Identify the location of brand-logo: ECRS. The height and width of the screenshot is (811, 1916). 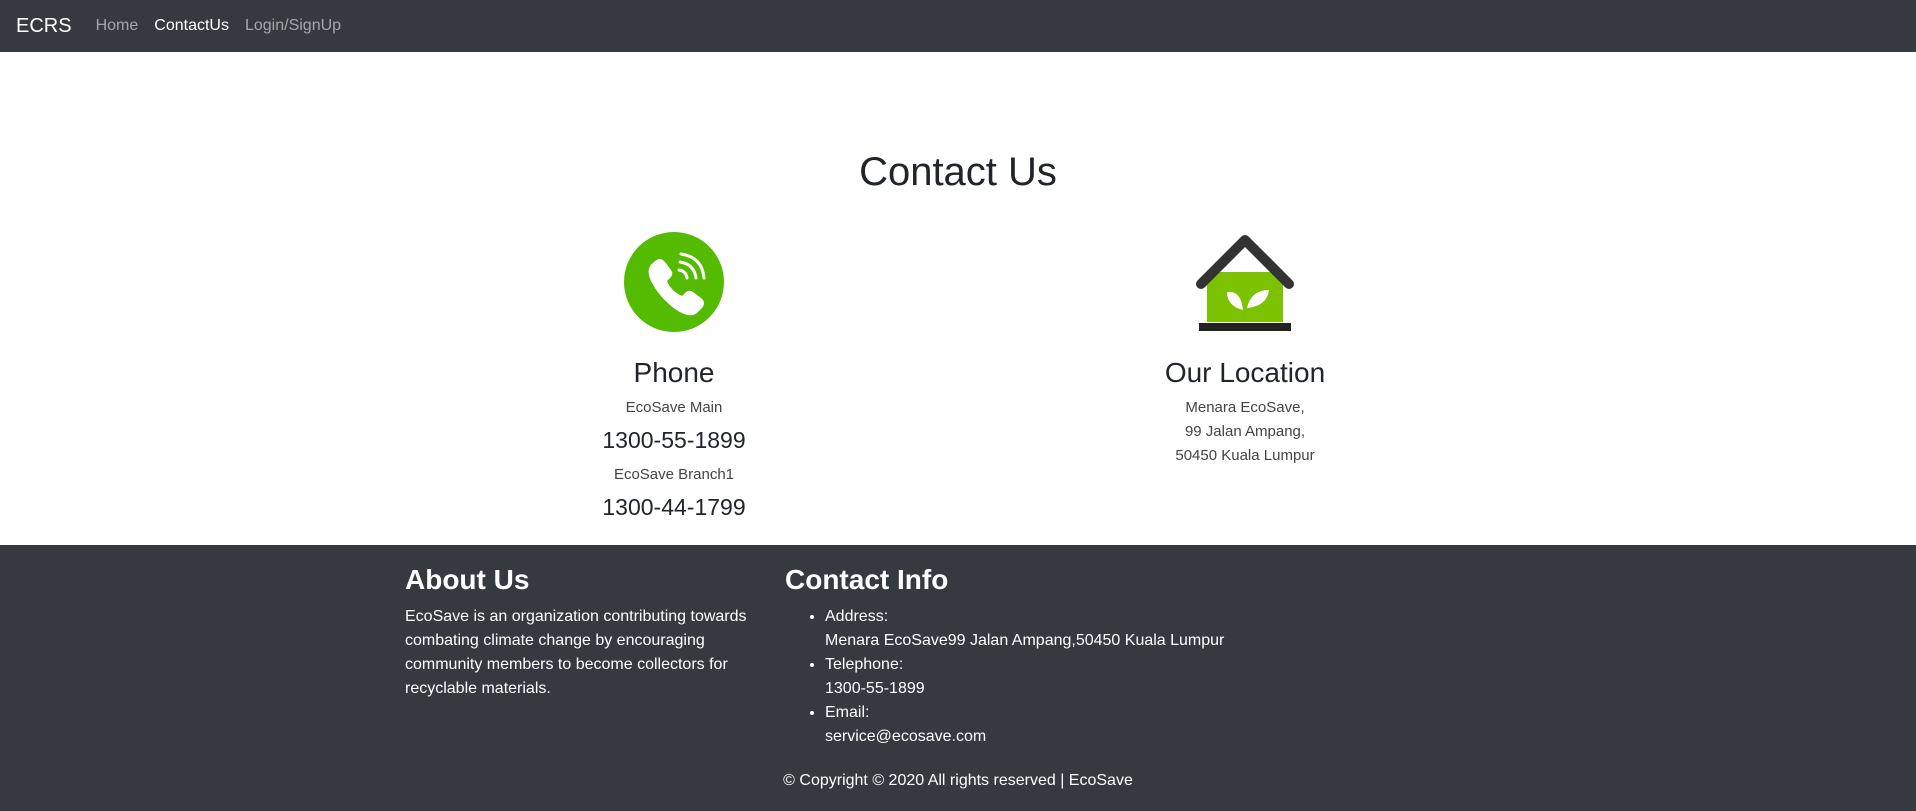
(44, 26).